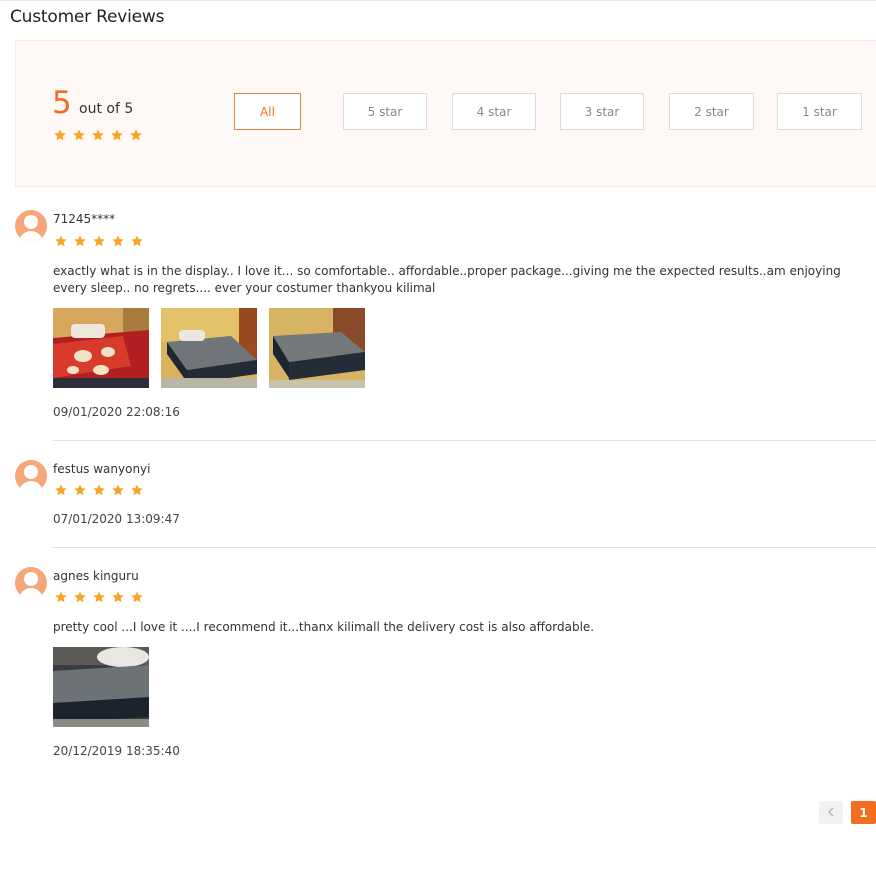 This screenshot has width=876, height=878. Describe the element at coordinates (116, 412) in the screenshot. I see `review-timestamp: 09/01/2020 22:08:16` at that location.